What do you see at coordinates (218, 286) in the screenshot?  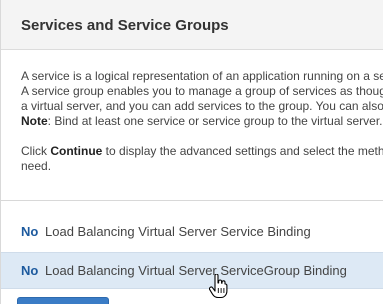 I see `hand-pointer-icon` at bounding box center [218, 286].